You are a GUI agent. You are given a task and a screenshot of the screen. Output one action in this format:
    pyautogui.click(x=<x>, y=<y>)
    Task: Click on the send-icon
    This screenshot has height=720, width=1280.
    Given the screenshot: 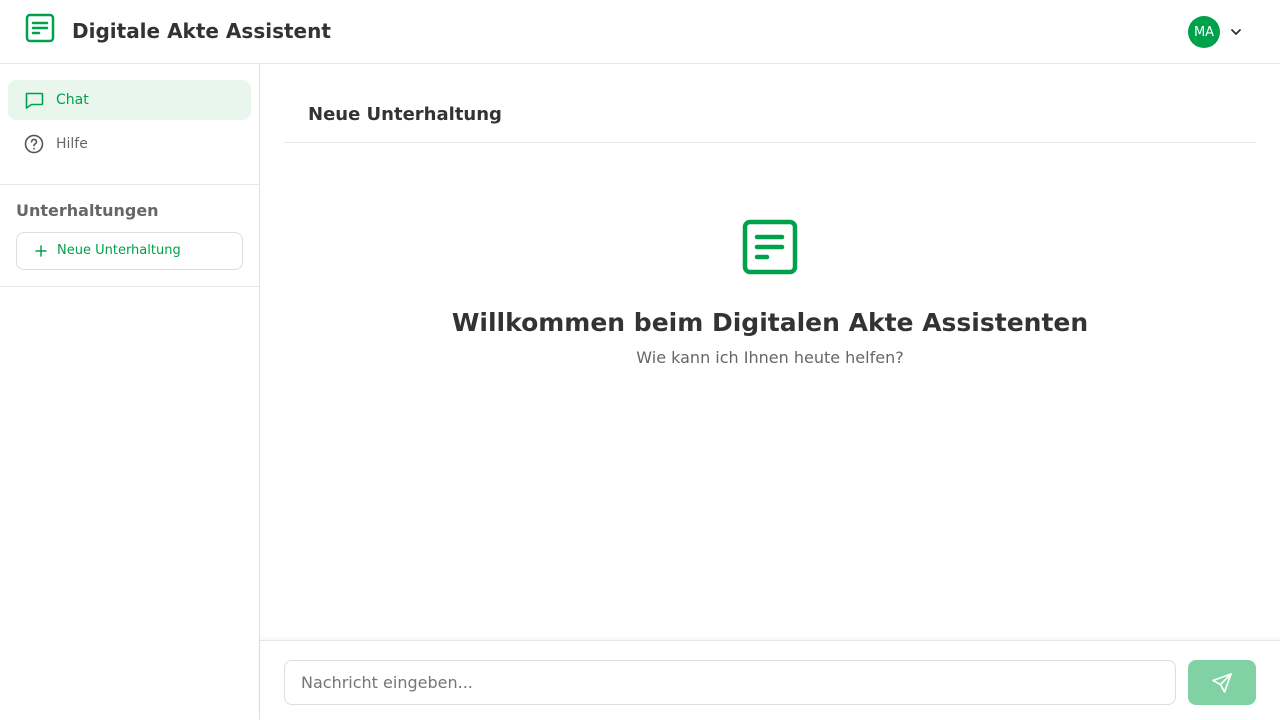 What is the action you would take?
    pyautogui.click(x=1222, y=682)
    